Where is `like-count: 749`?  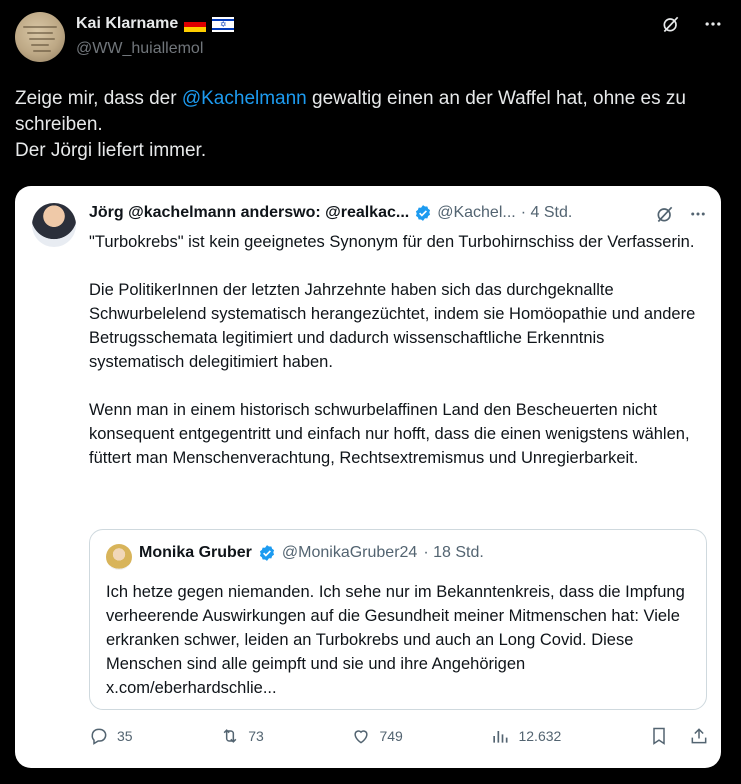 like-count: 749 is located at coordinates (391, 736).